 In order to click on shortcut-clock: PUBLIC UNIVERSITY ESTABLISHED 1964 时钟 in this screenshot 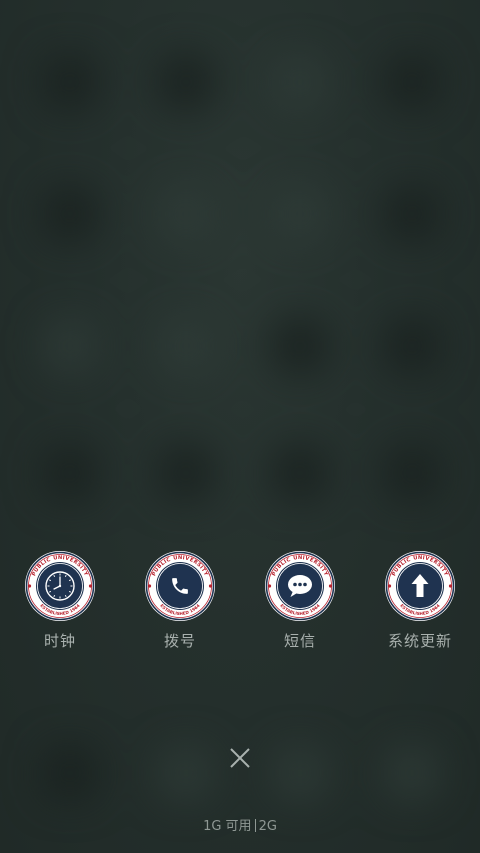, I will do `click(60, 600)`.